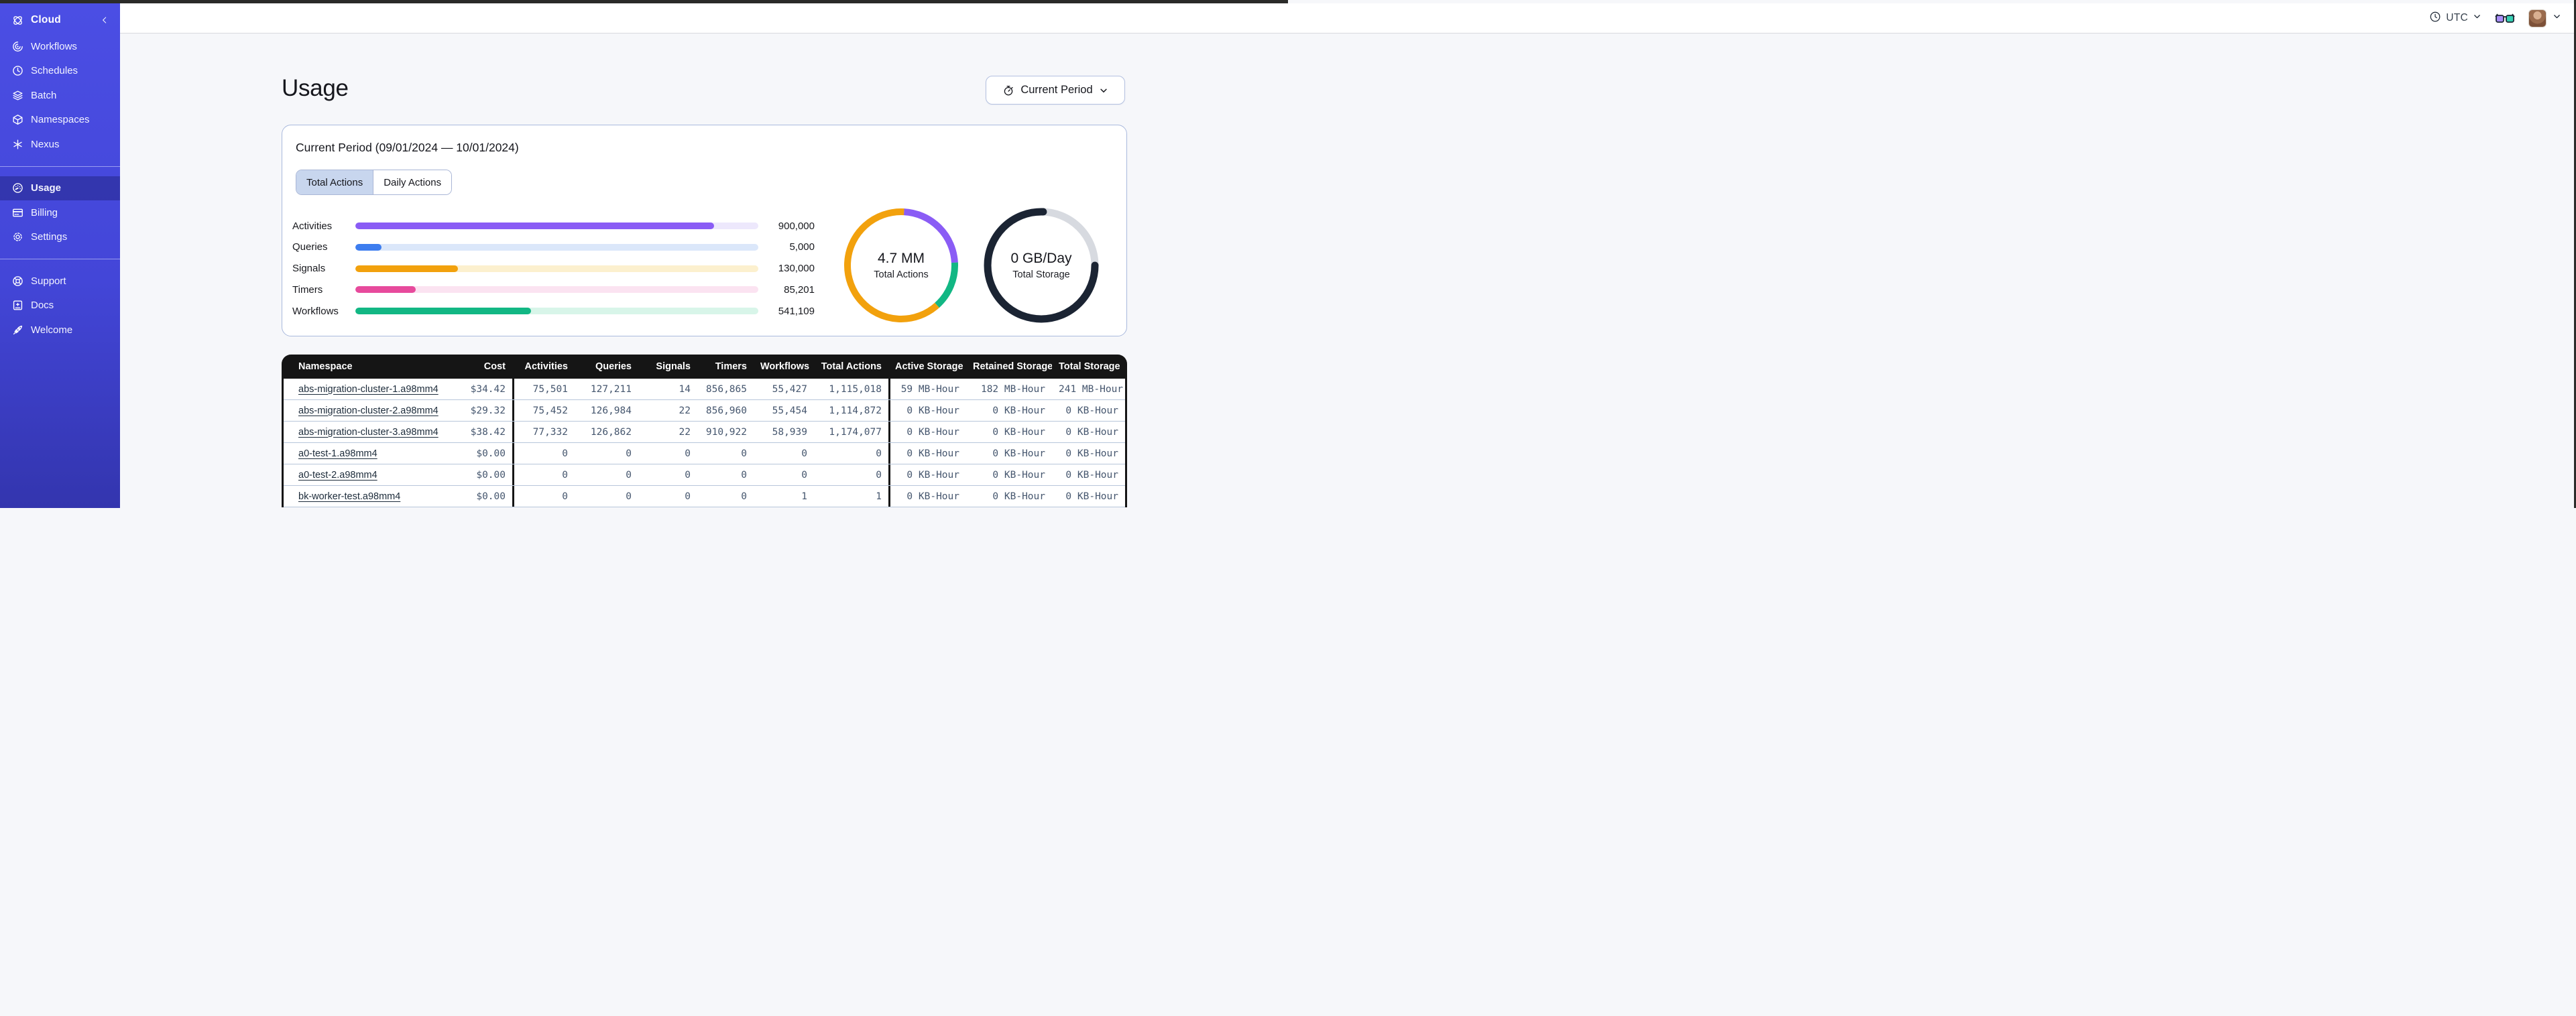  What do you see at coordinates (789, 432) in the screenshot?
I see `workflows-cell: 58,939` at bounding box center [789, 432].